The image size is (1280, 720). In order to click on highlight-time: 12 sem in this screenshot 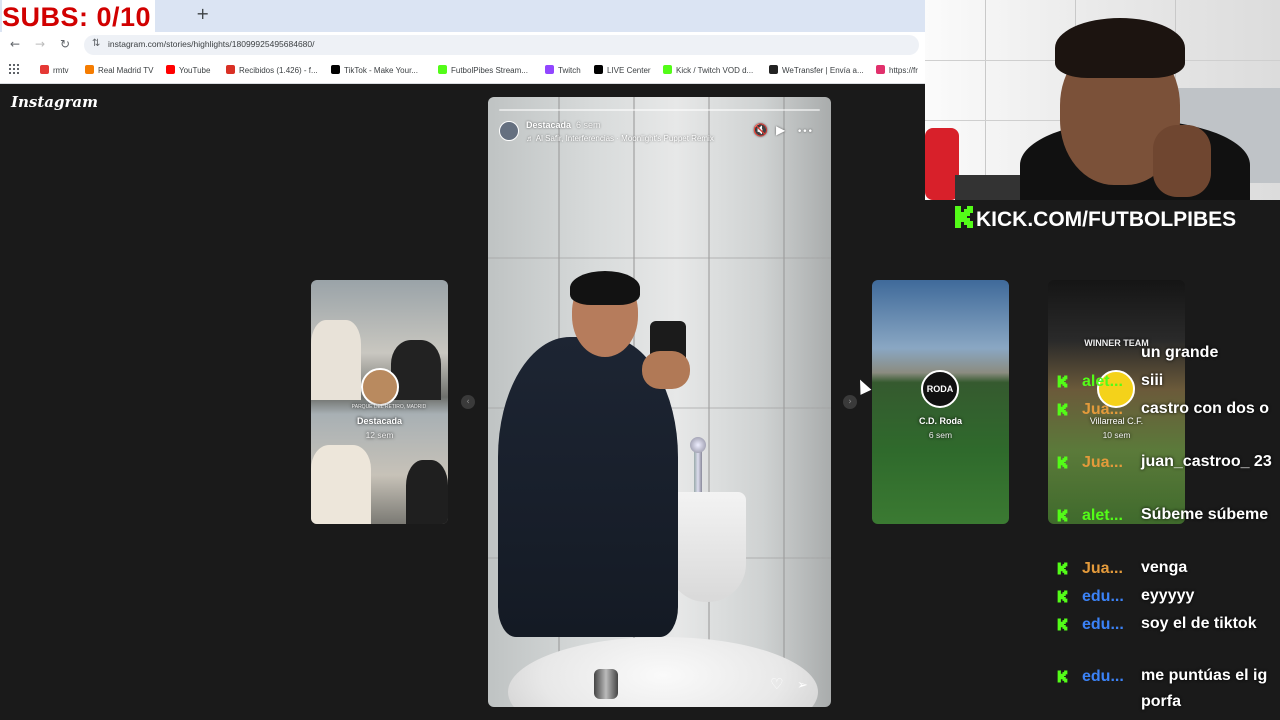, I will do `click(379, 435)`.